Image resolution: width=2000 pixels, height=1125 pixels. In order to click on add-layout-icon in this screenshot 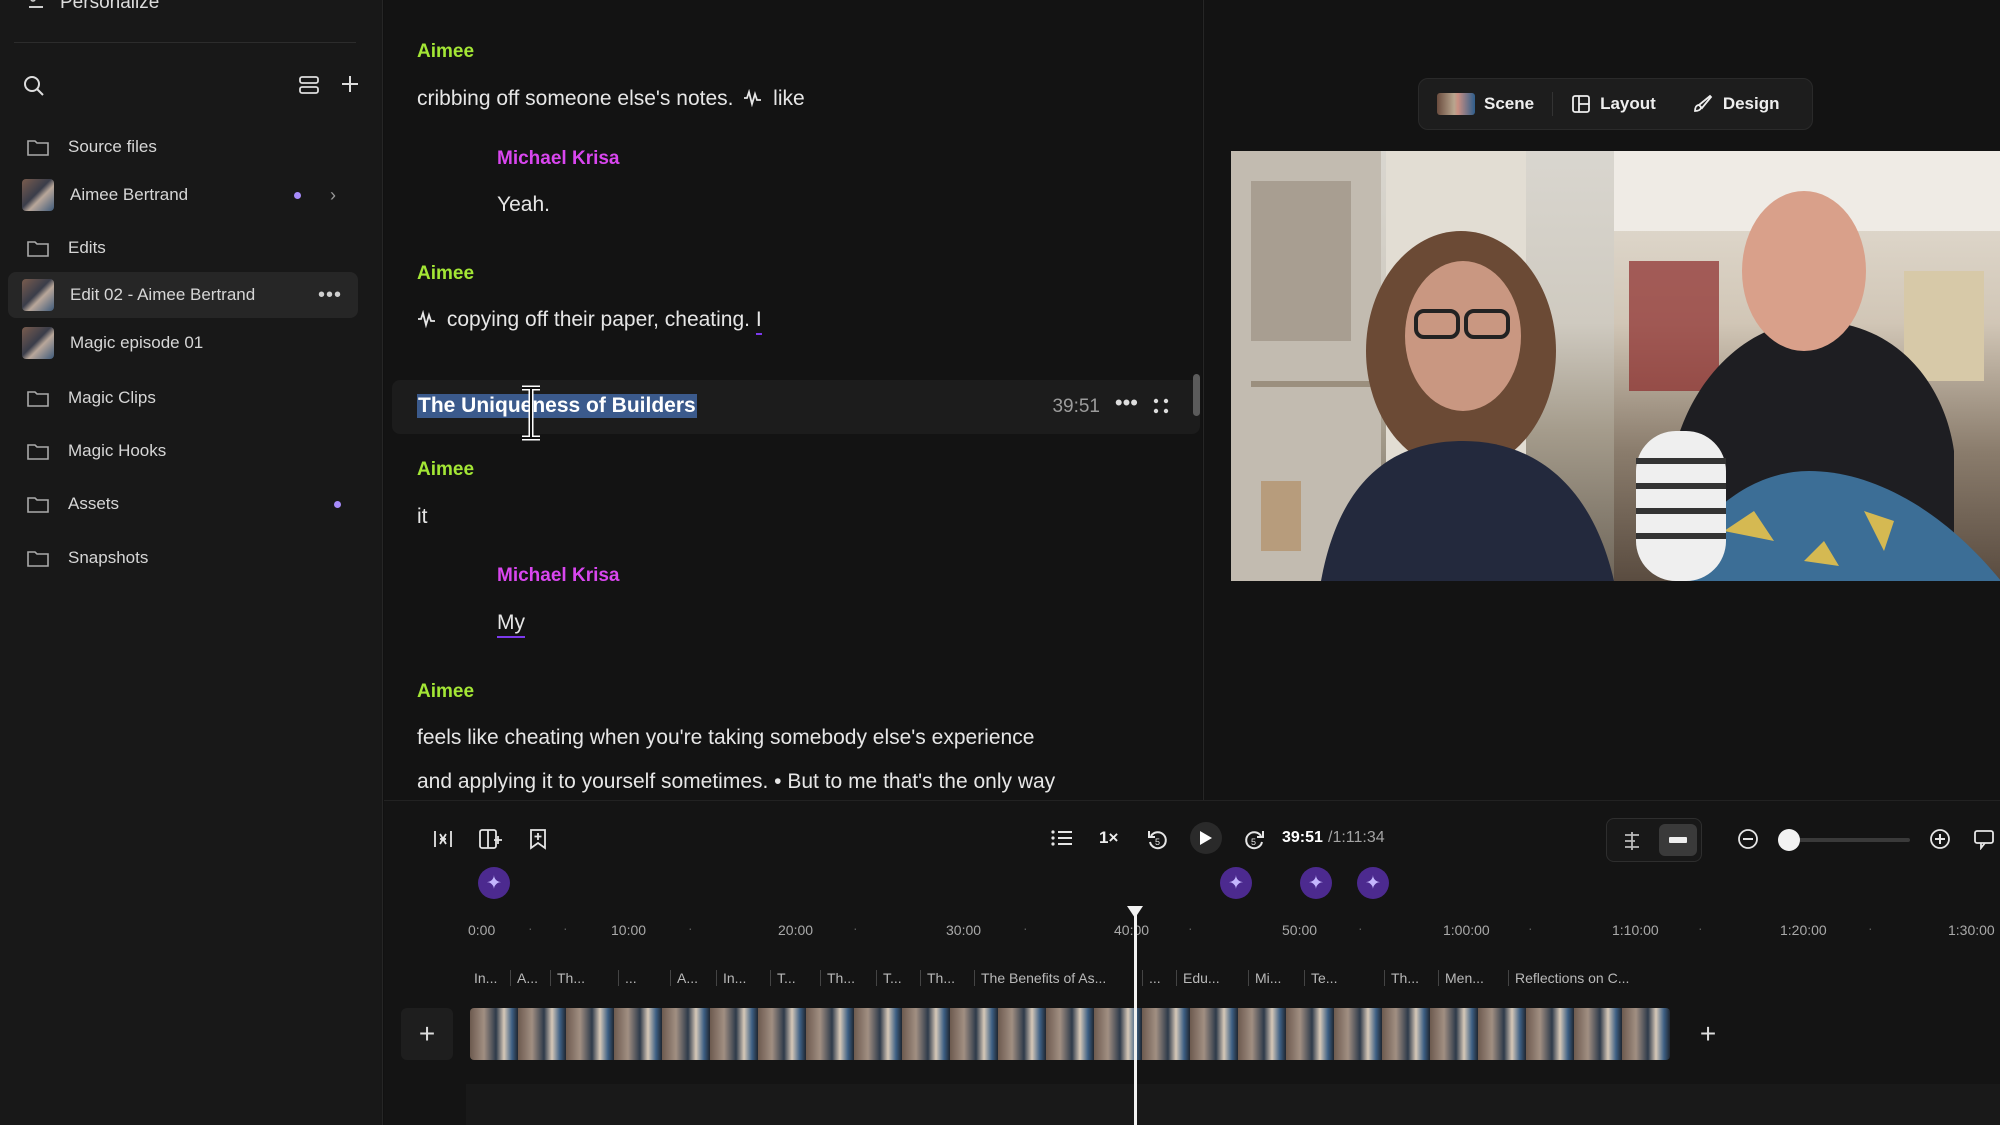, I will do `click(490, 839)`.